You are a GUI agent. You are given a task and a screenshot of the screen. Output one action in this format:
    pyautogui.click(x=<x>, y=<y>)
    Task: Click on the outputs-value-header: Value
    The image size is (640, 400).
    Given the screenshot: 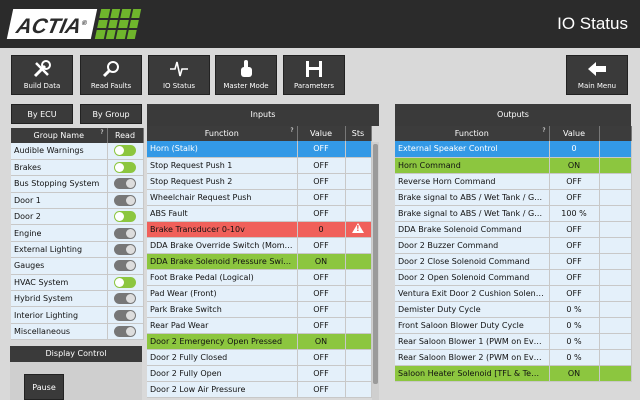 What is the action you would take?
    pyautogui.click(x=574, y=133)
    